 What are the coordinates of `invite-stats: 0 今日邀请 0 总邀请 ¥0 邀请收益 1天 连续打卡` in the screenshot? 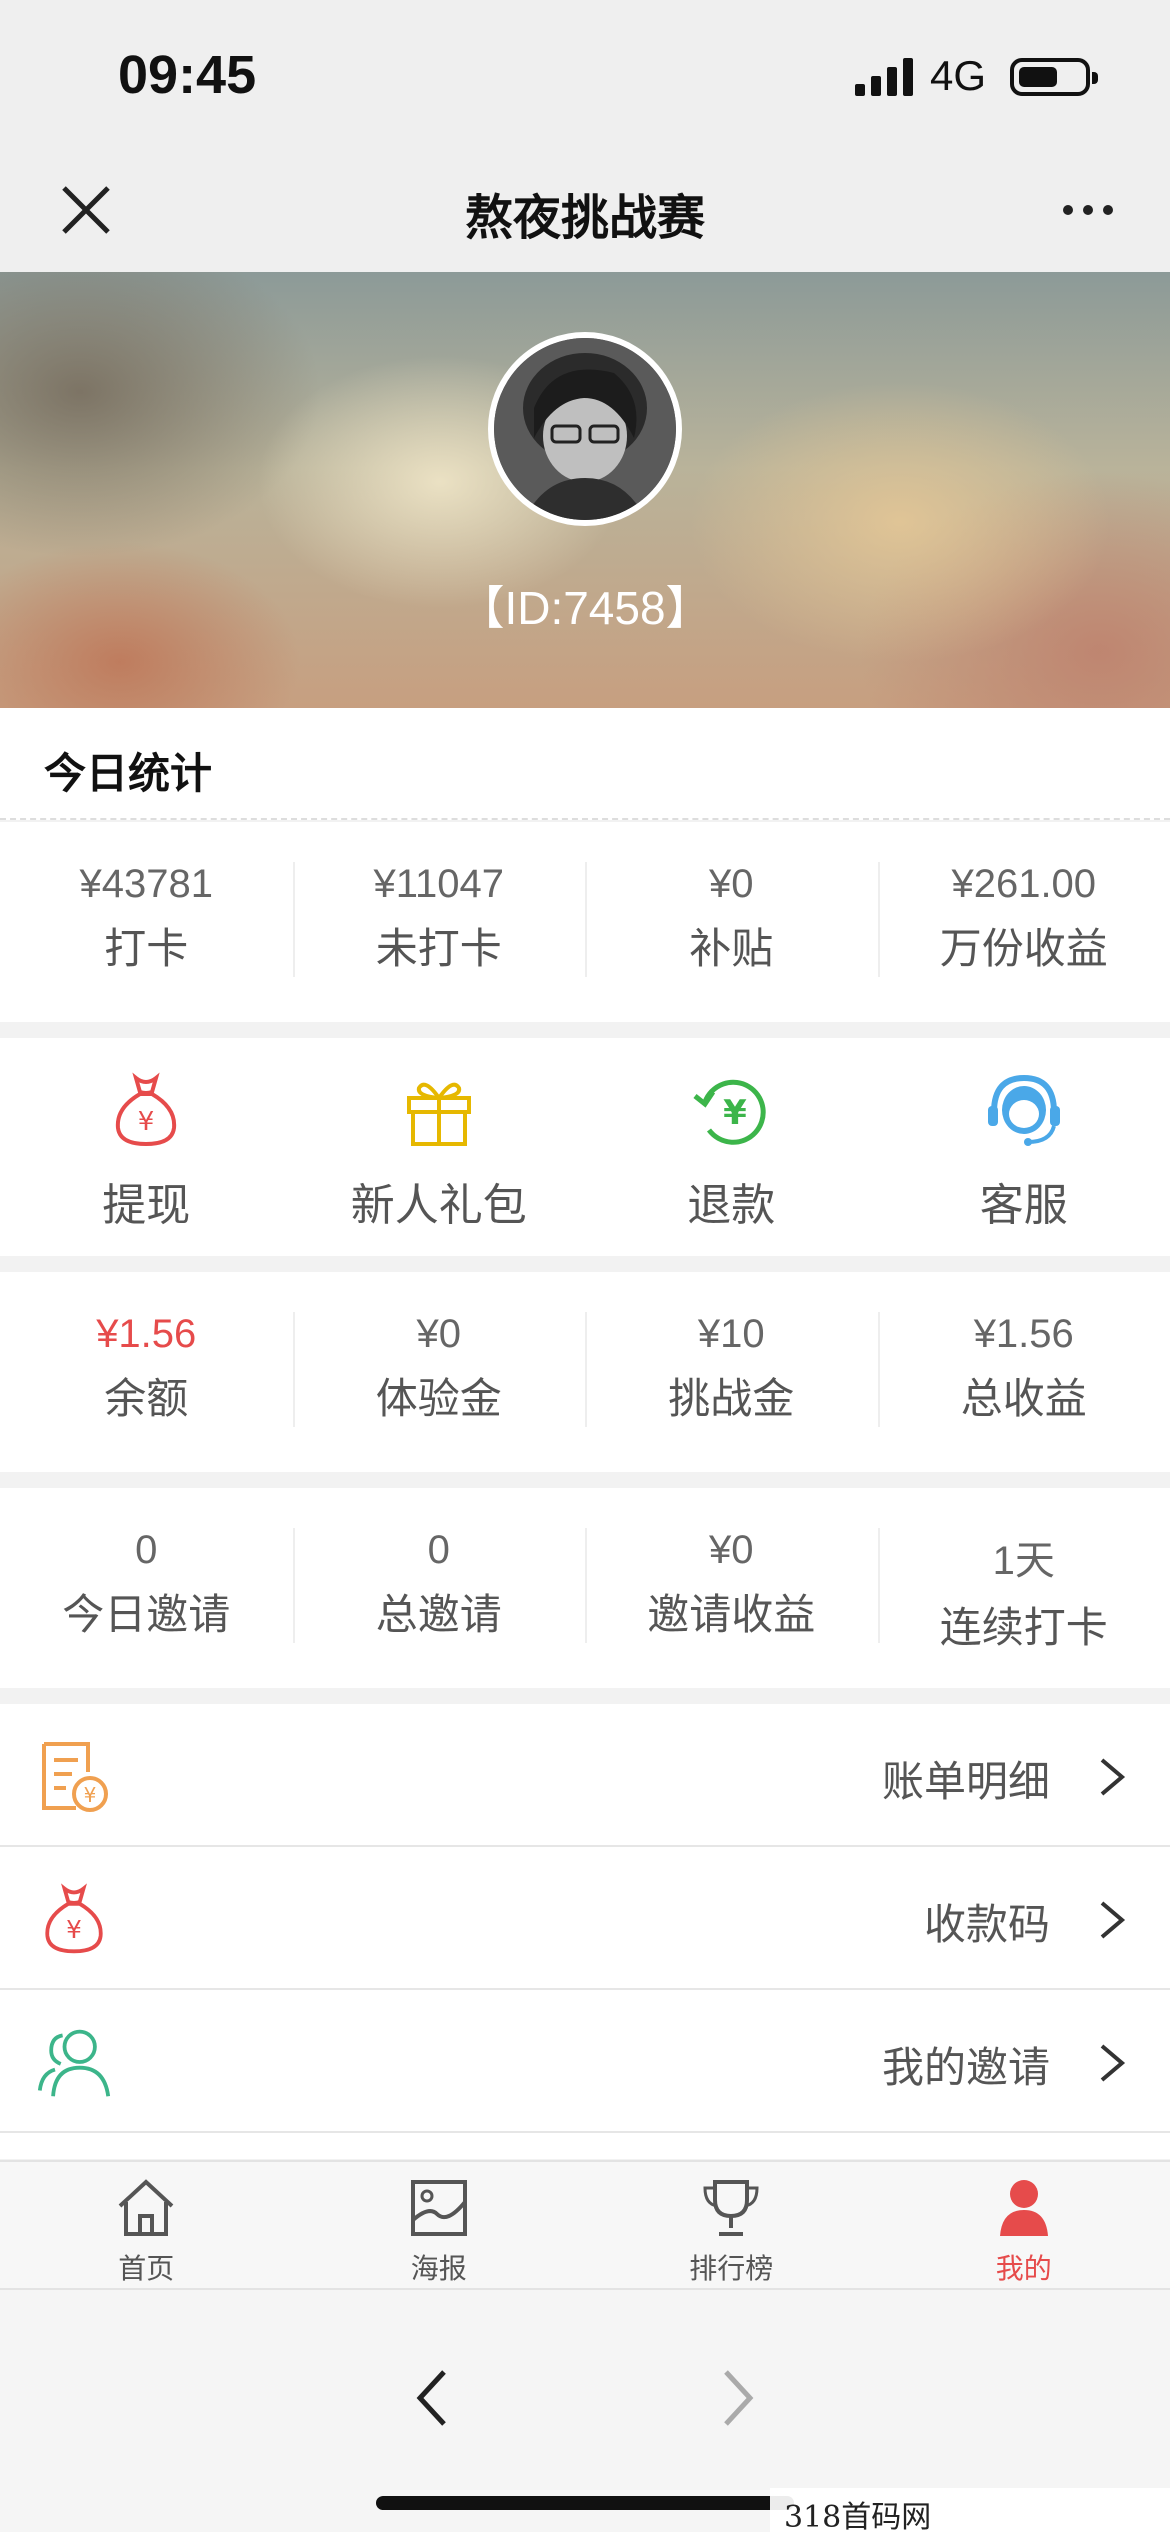 It's located at (585, 1588).